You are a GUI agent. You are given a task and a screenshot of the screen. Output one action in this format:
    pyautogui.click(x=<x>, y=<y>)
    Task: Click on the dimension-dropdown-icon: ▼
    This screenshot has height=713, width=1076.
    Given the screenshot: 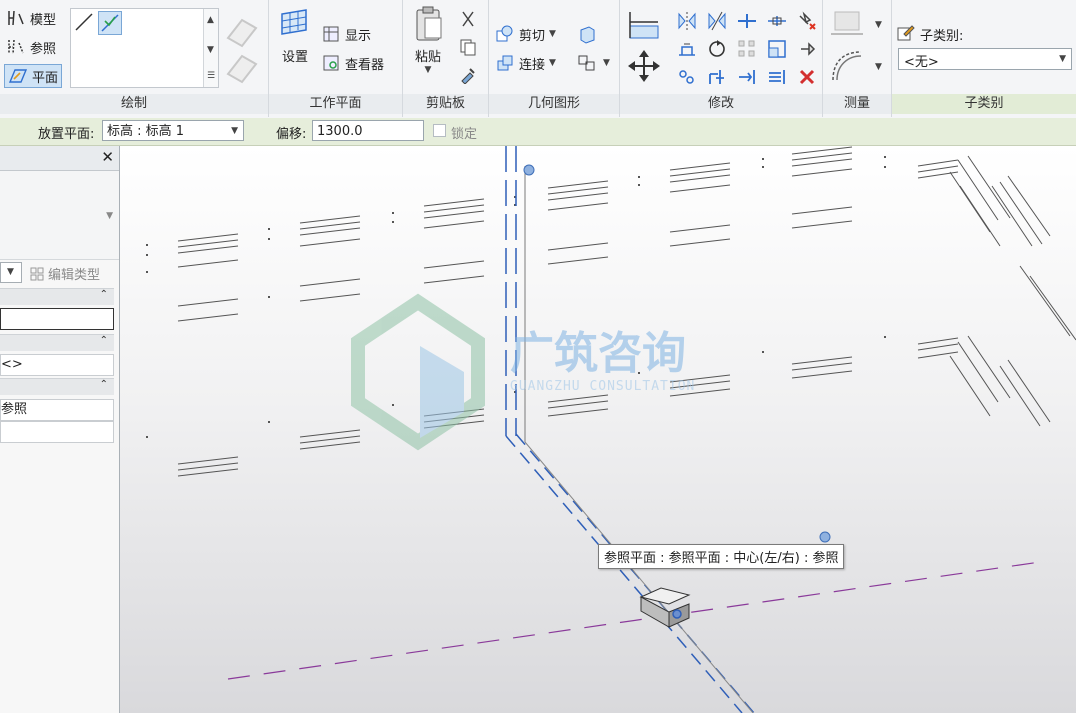 What is the action you would take?
    pyautogui.click(x=878, y=67)
    